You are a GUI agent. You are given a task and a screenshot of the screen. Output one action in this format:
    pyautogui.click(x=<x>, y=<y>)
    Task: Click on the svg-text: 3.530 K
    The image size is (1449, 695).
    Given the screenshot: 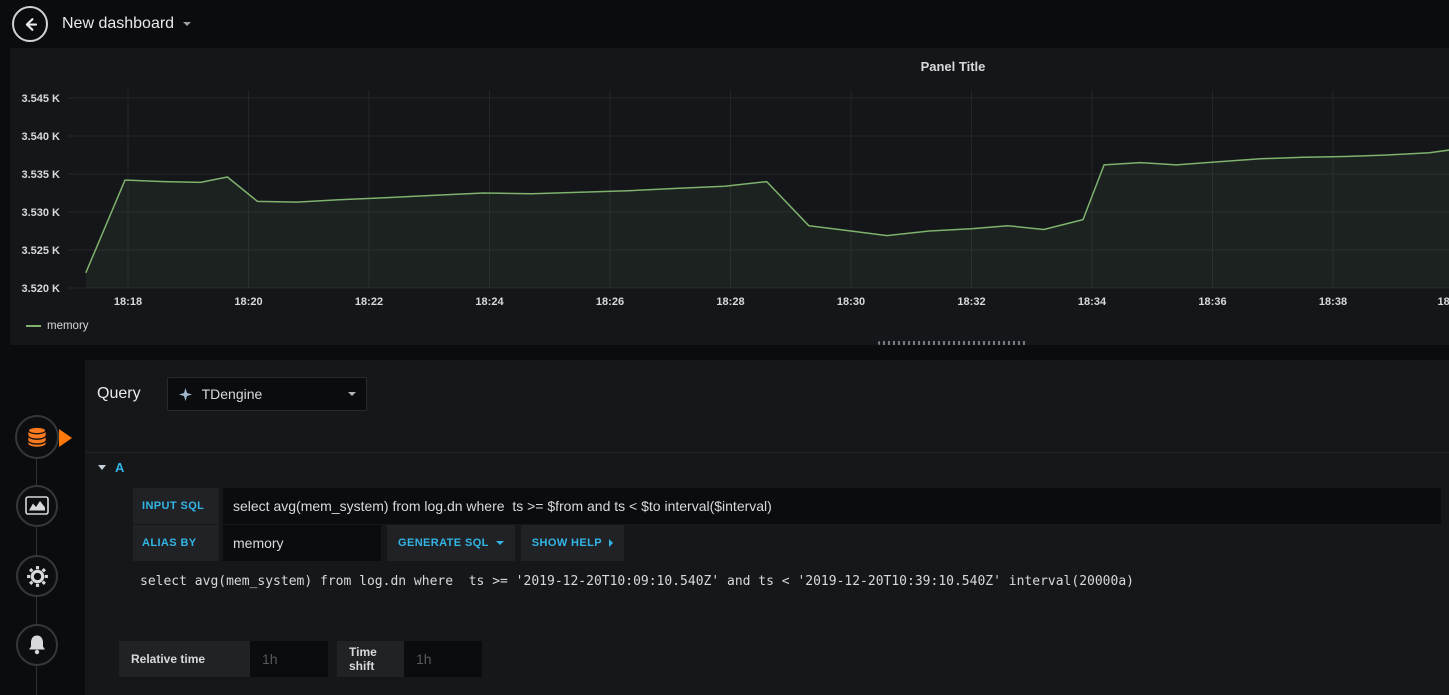 What is the action you would take?
    pyautogui.click(x=40, y=213)
    